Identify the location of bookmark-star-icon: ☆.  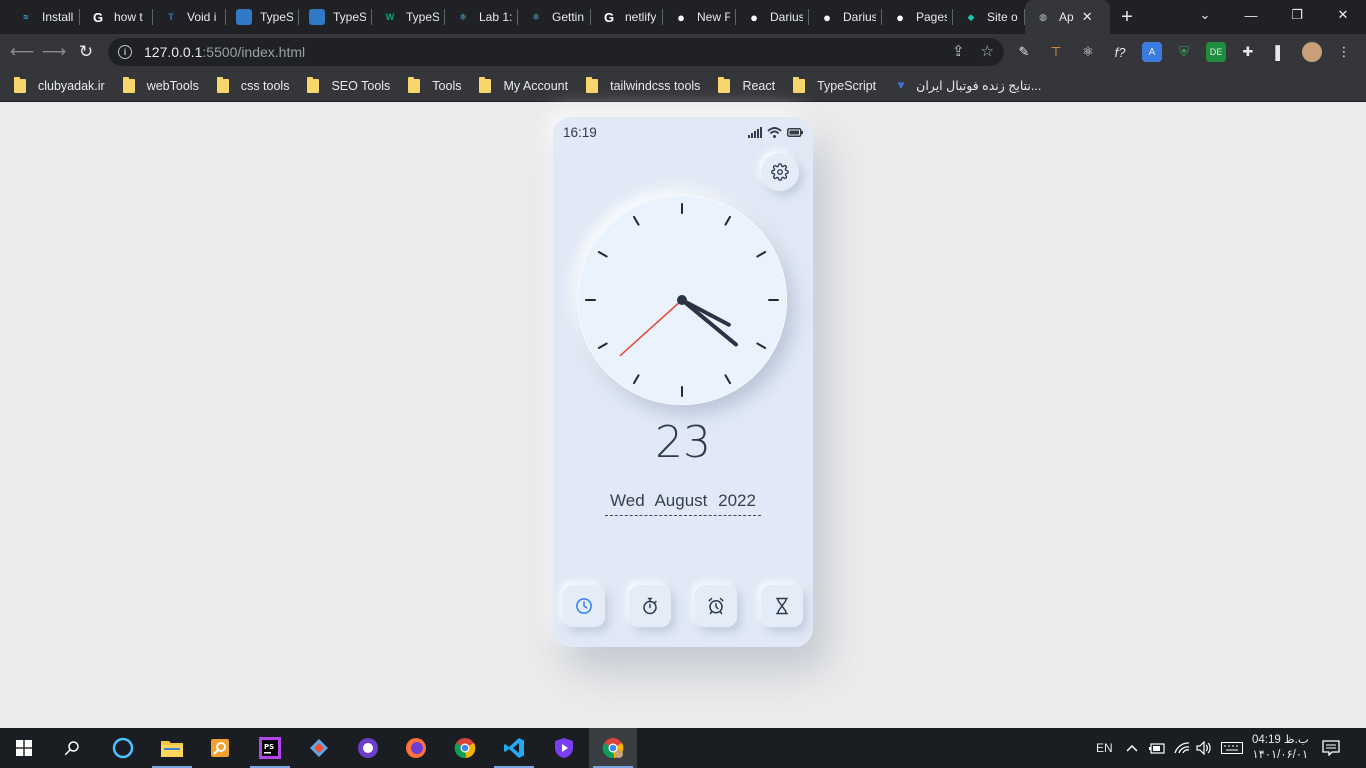
(987, 51).